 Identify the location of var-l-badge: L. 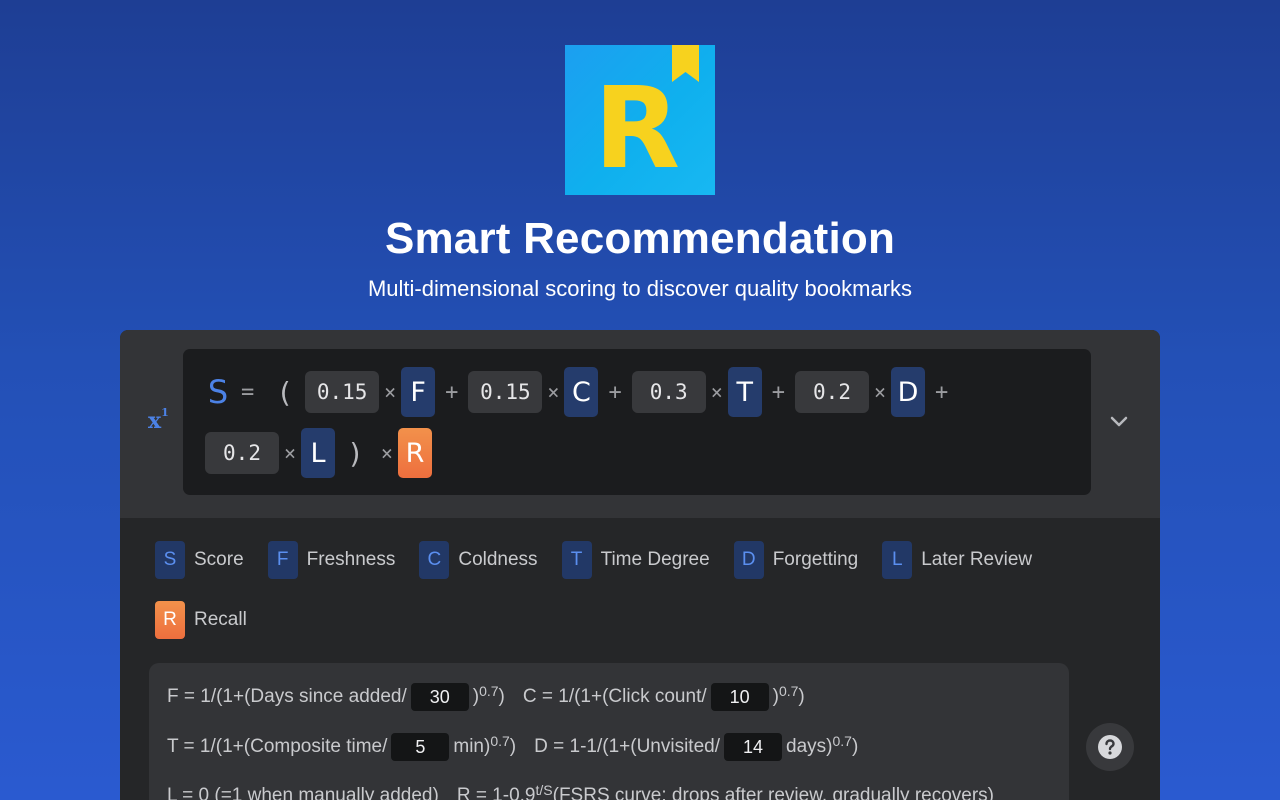
(318, 453).